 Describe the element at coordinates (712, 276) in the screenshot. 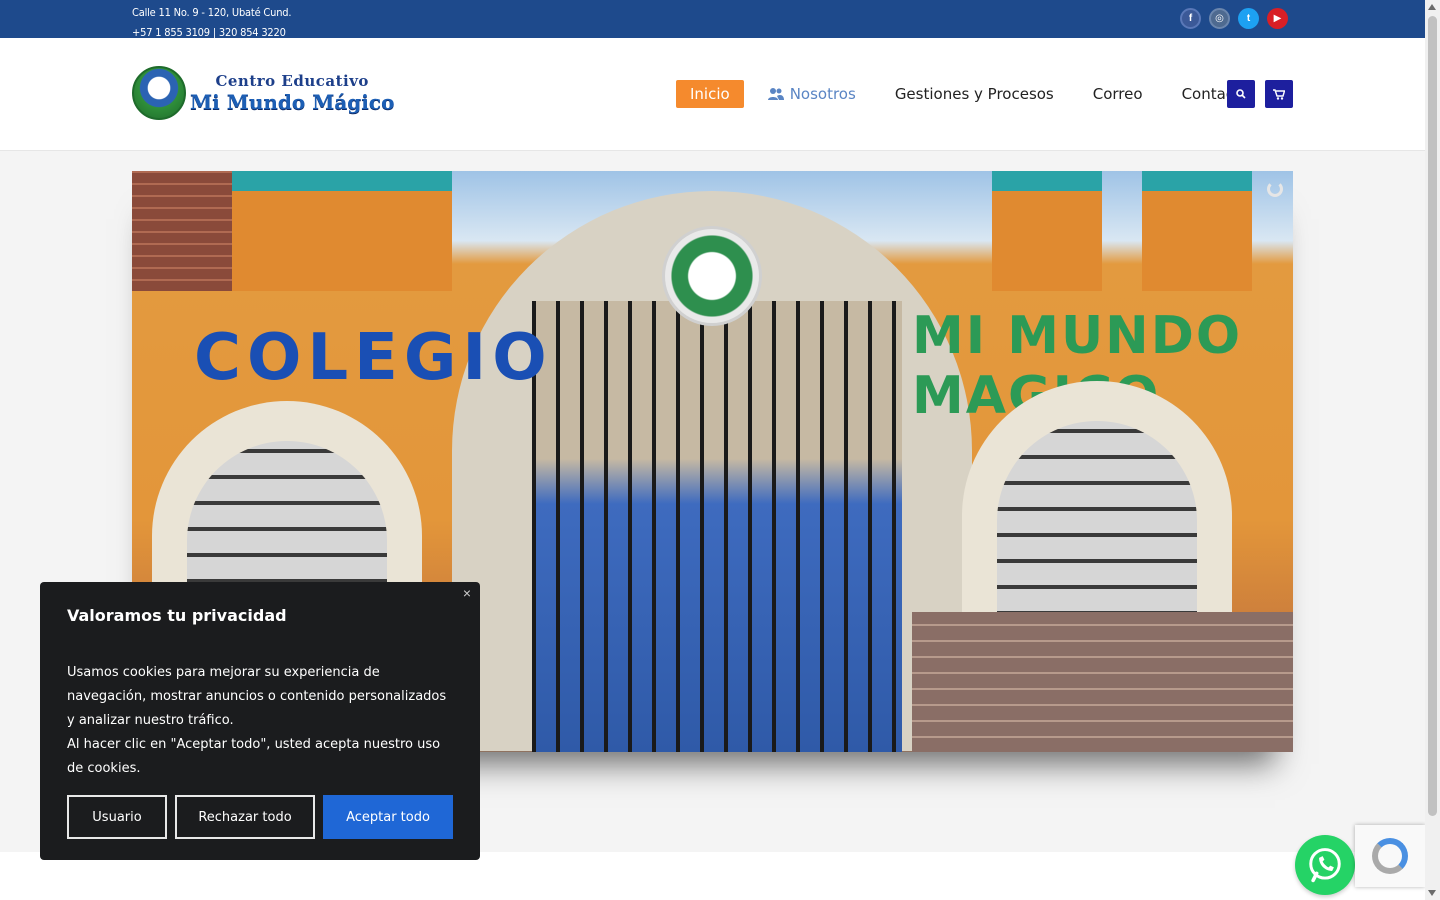

I see `hero-emblem` at that location.